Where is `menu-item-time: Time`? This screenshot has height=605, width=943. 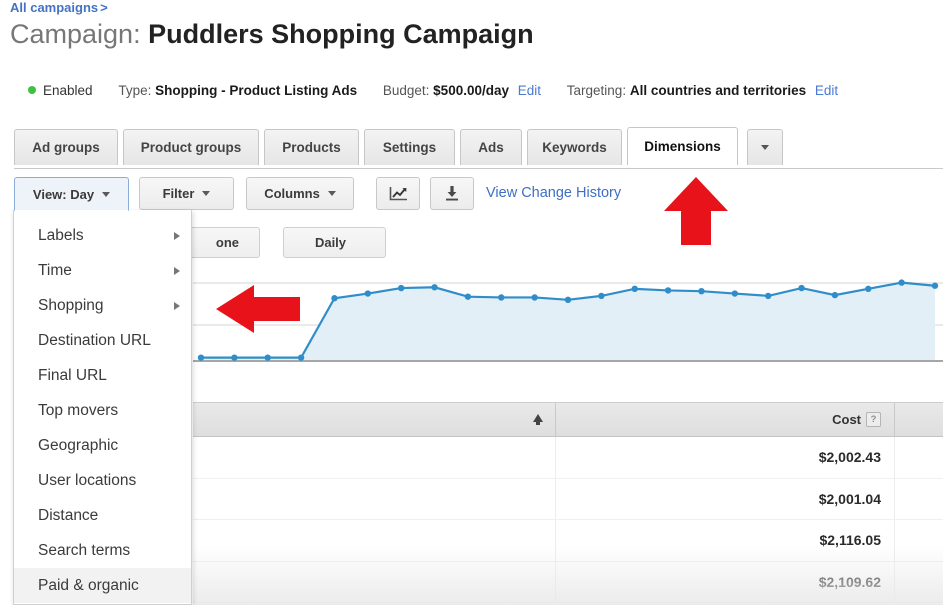
menu-item-time: Time is located at coordinates (102, 270).